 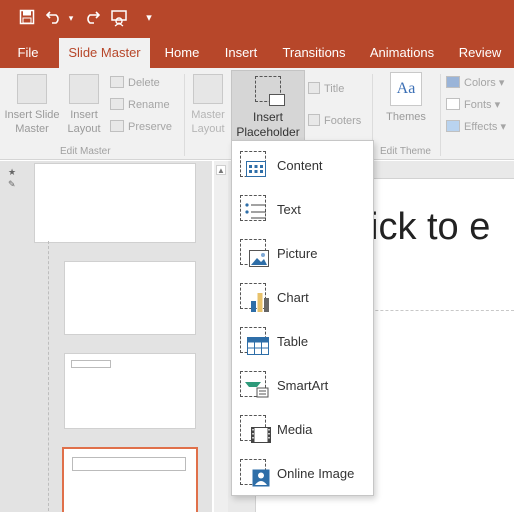 What do you see at coordinates (302, 165) in the screenshot?
I see `menu-item-content: Content` at bounding box center [302, 165].